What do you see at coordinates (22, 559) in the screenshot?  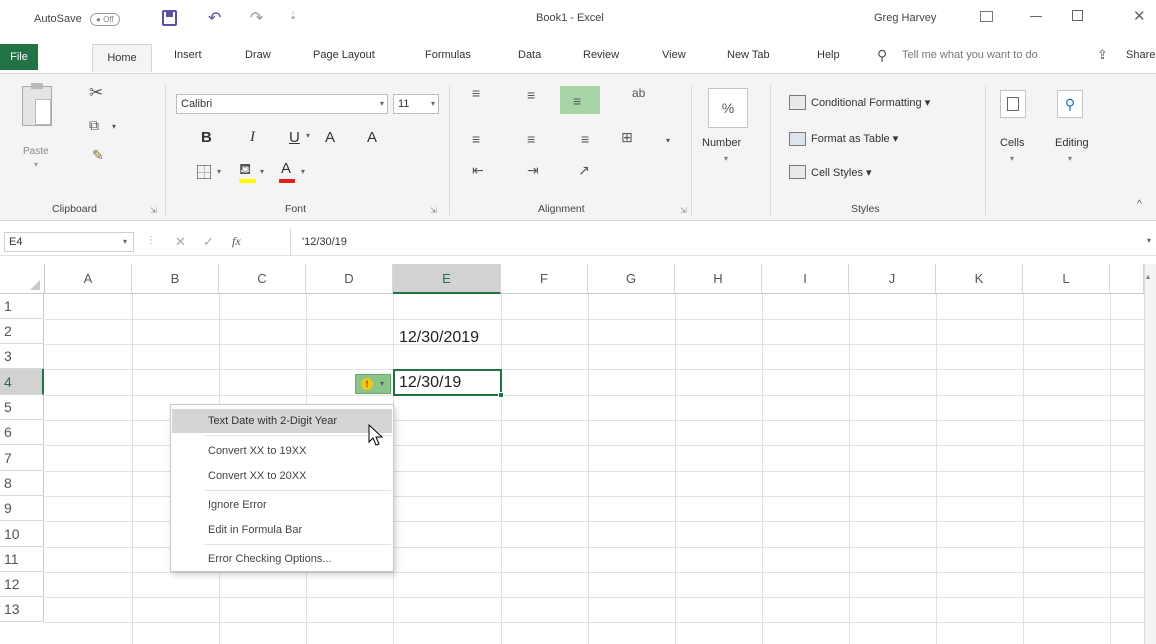 I see `row-header-11: 11` at bounding box center [22, 559].